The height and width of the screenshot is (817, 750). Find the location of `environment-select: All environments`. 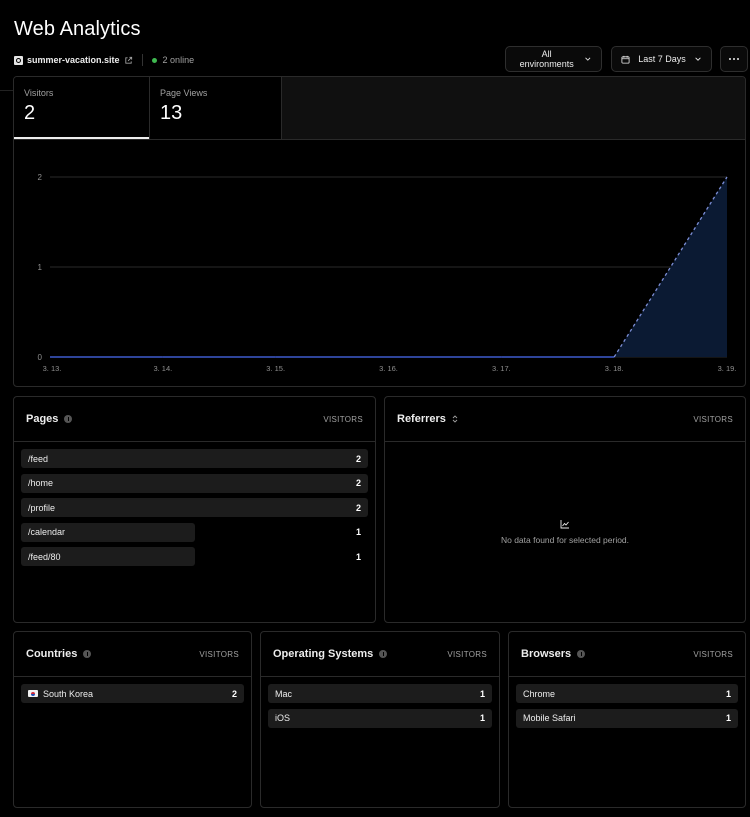

environment-select: All environments is located at coordinates (553, 59).